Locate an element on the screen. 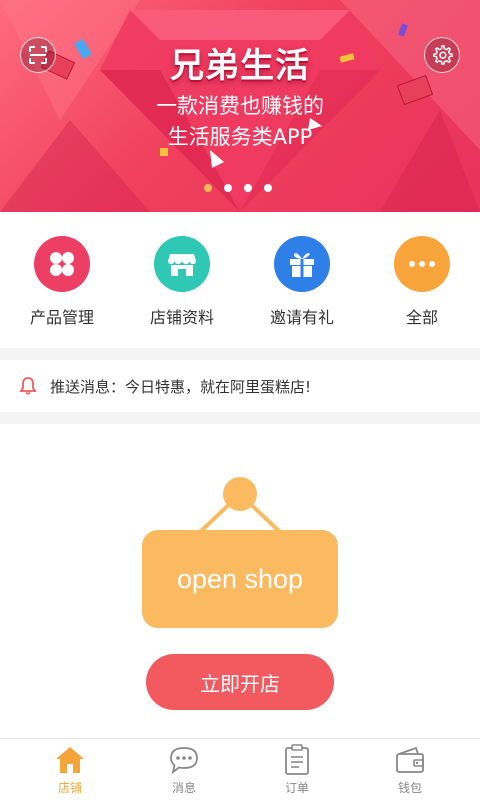 Image resolution: width=480 pixels, height=800 pixels. home-icon is located at coordinates (70, 760).